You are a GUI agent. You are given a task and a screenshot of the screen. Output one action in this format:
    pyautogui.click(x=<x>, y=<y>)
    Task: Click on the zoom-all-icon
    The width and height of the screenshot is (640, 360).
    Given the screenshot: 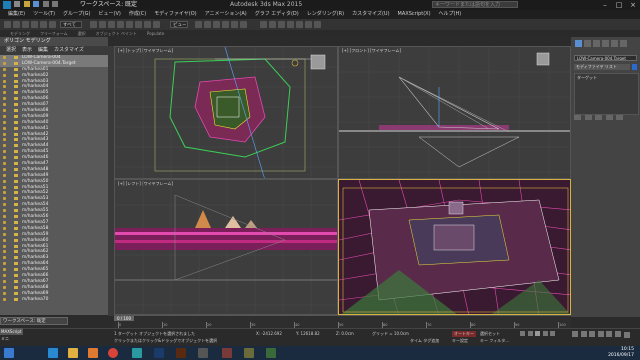 What is the action you would take?
    pyautogui.click(x=583, y=334)
    